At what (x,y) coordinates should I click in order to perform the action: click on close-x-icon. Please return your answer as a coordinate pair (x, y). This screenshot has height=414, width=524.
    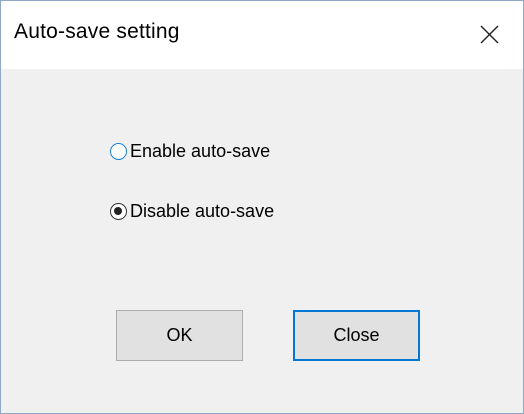
    Looking at the image, I should click on (489, 34).